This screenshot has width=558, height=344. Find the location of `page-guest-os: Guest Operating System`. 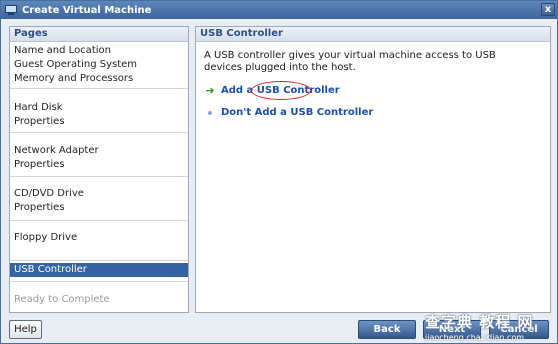

page-guest-os: Guest Operating System is located at coordinates (99, 65).